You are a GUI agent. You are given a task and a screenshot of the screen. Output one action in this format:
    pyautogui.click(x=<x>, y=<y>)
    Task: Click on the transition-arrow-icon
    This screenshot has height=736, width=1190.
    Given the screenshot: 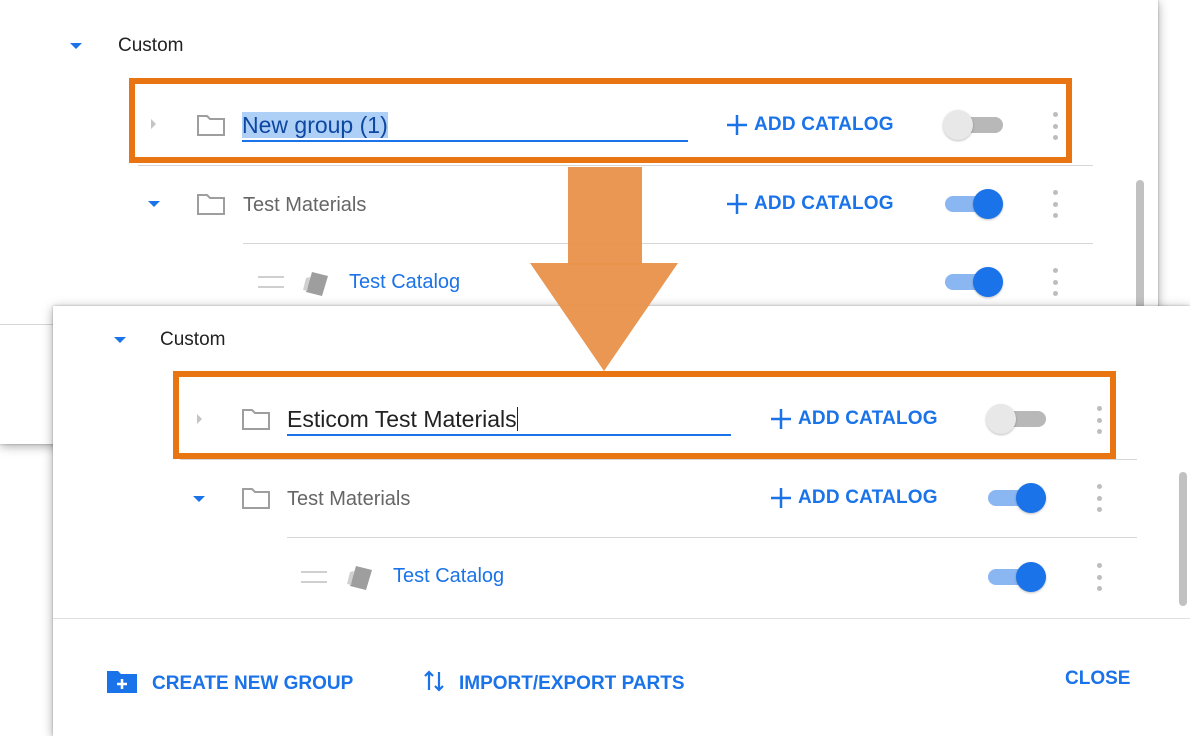 What is the action you would take?
    pyautogui.click(x=604, y=269)
    